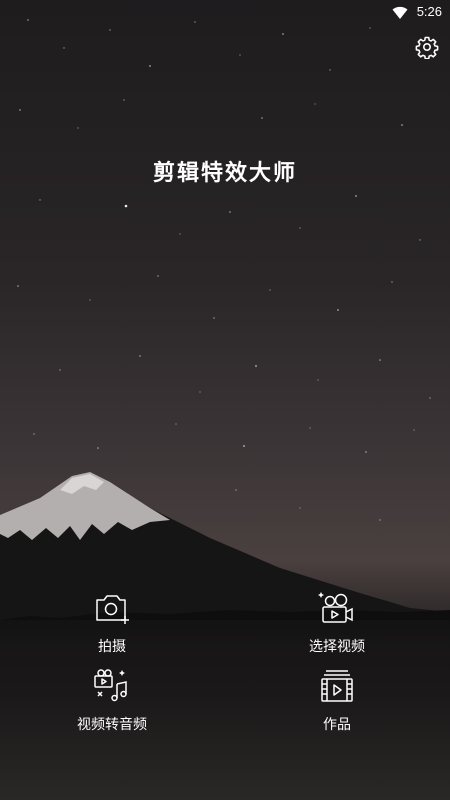  What do you see at coordinates (337, 686) in the screenshot?
I see `film-works-icon` at bounding box center [337, 686].